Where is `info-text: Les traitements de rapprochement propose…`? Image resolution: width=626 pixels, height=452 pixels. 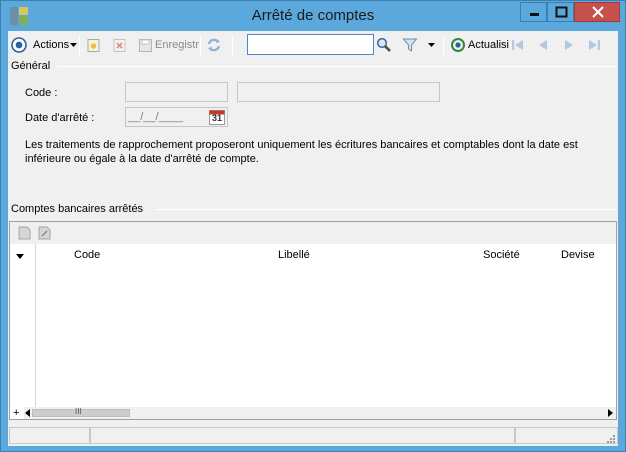 info-text: Les traitements de rapprochement propose… is located at coordinates (301, 152).